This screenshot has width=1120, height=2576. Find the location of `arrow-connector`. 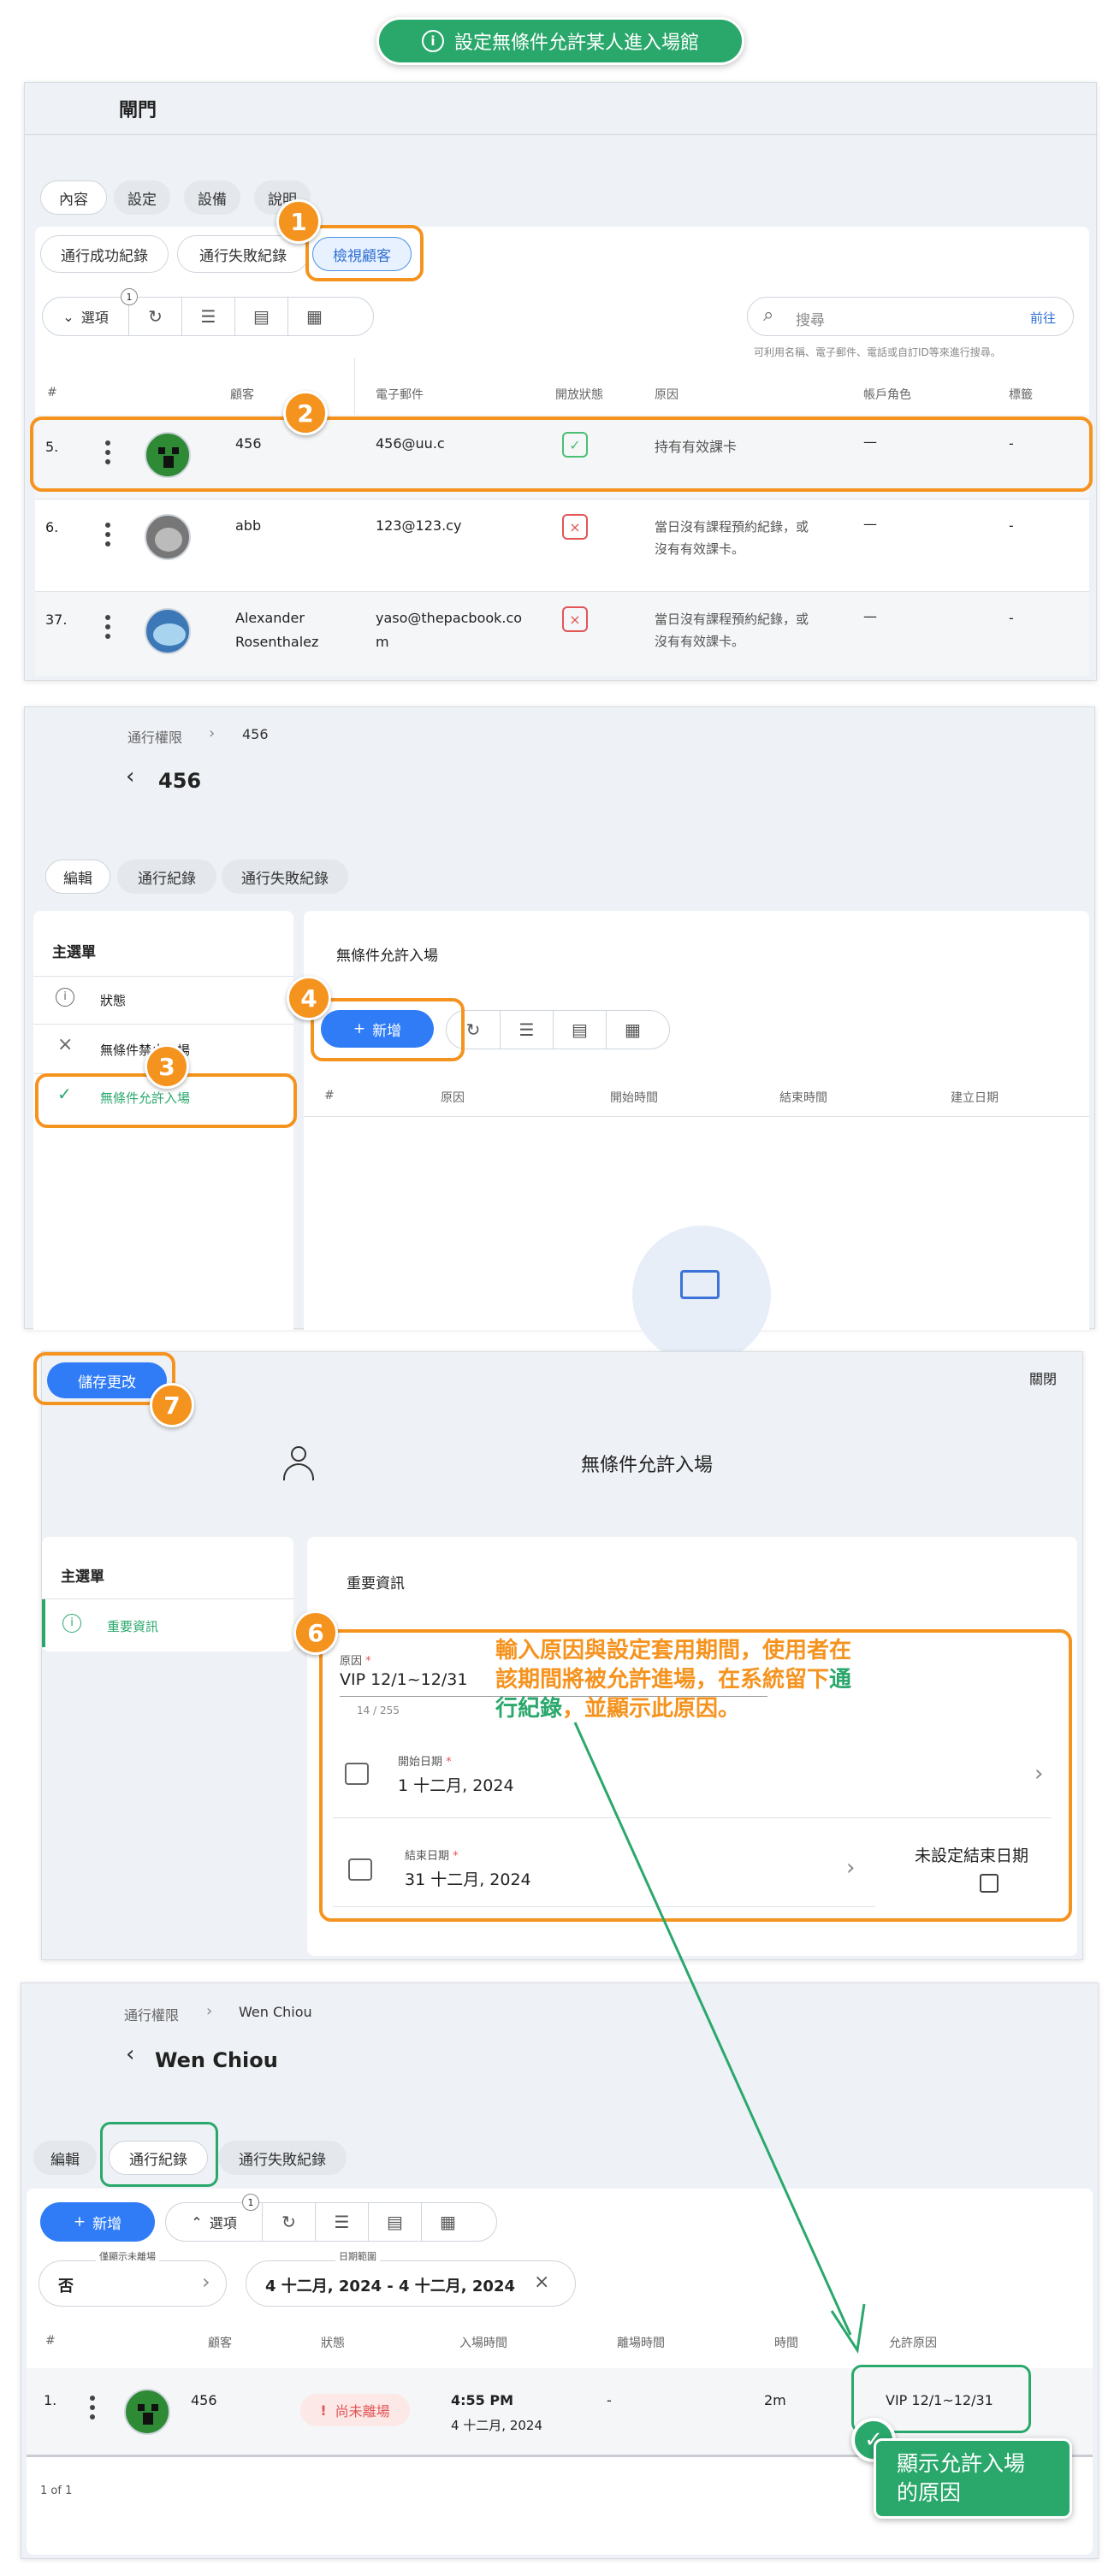

arrow-connector is located at coordinates (719, 2038).